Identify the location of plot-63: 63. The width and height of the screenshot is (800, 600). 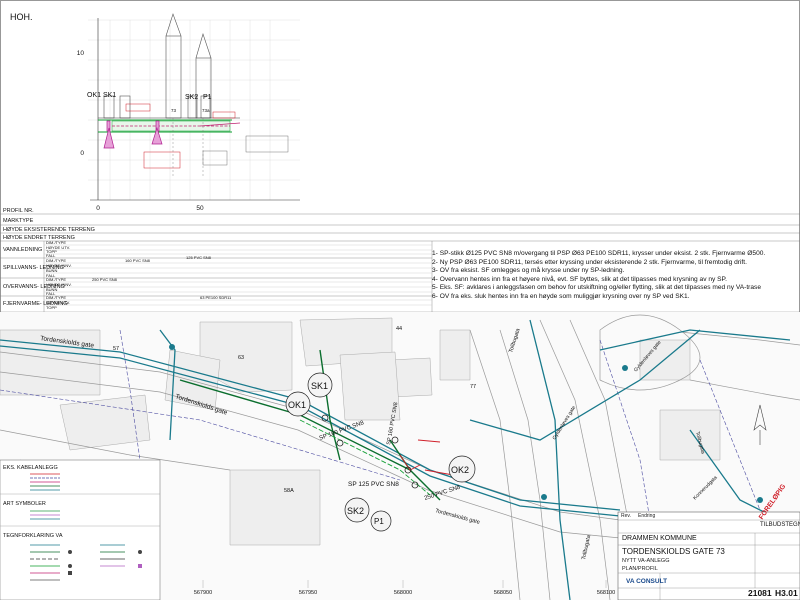
(241, 358).